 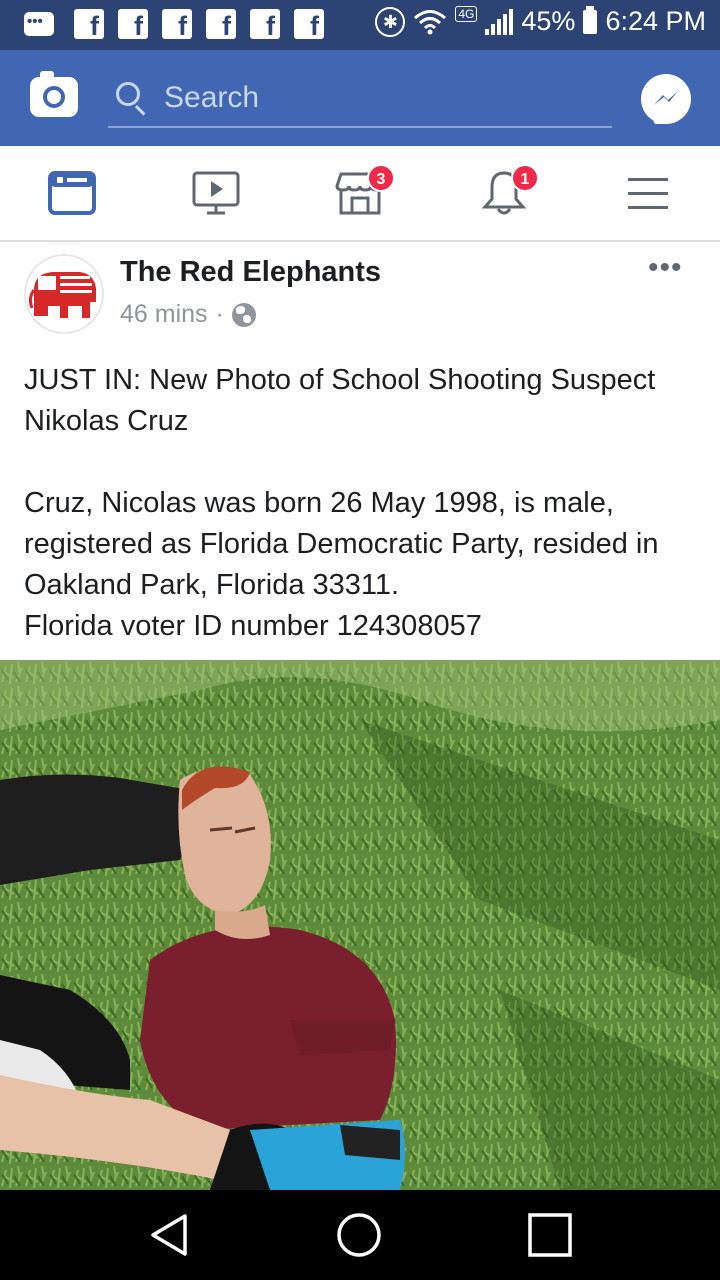 I want to click on search-input, so click(x=384, y=98).